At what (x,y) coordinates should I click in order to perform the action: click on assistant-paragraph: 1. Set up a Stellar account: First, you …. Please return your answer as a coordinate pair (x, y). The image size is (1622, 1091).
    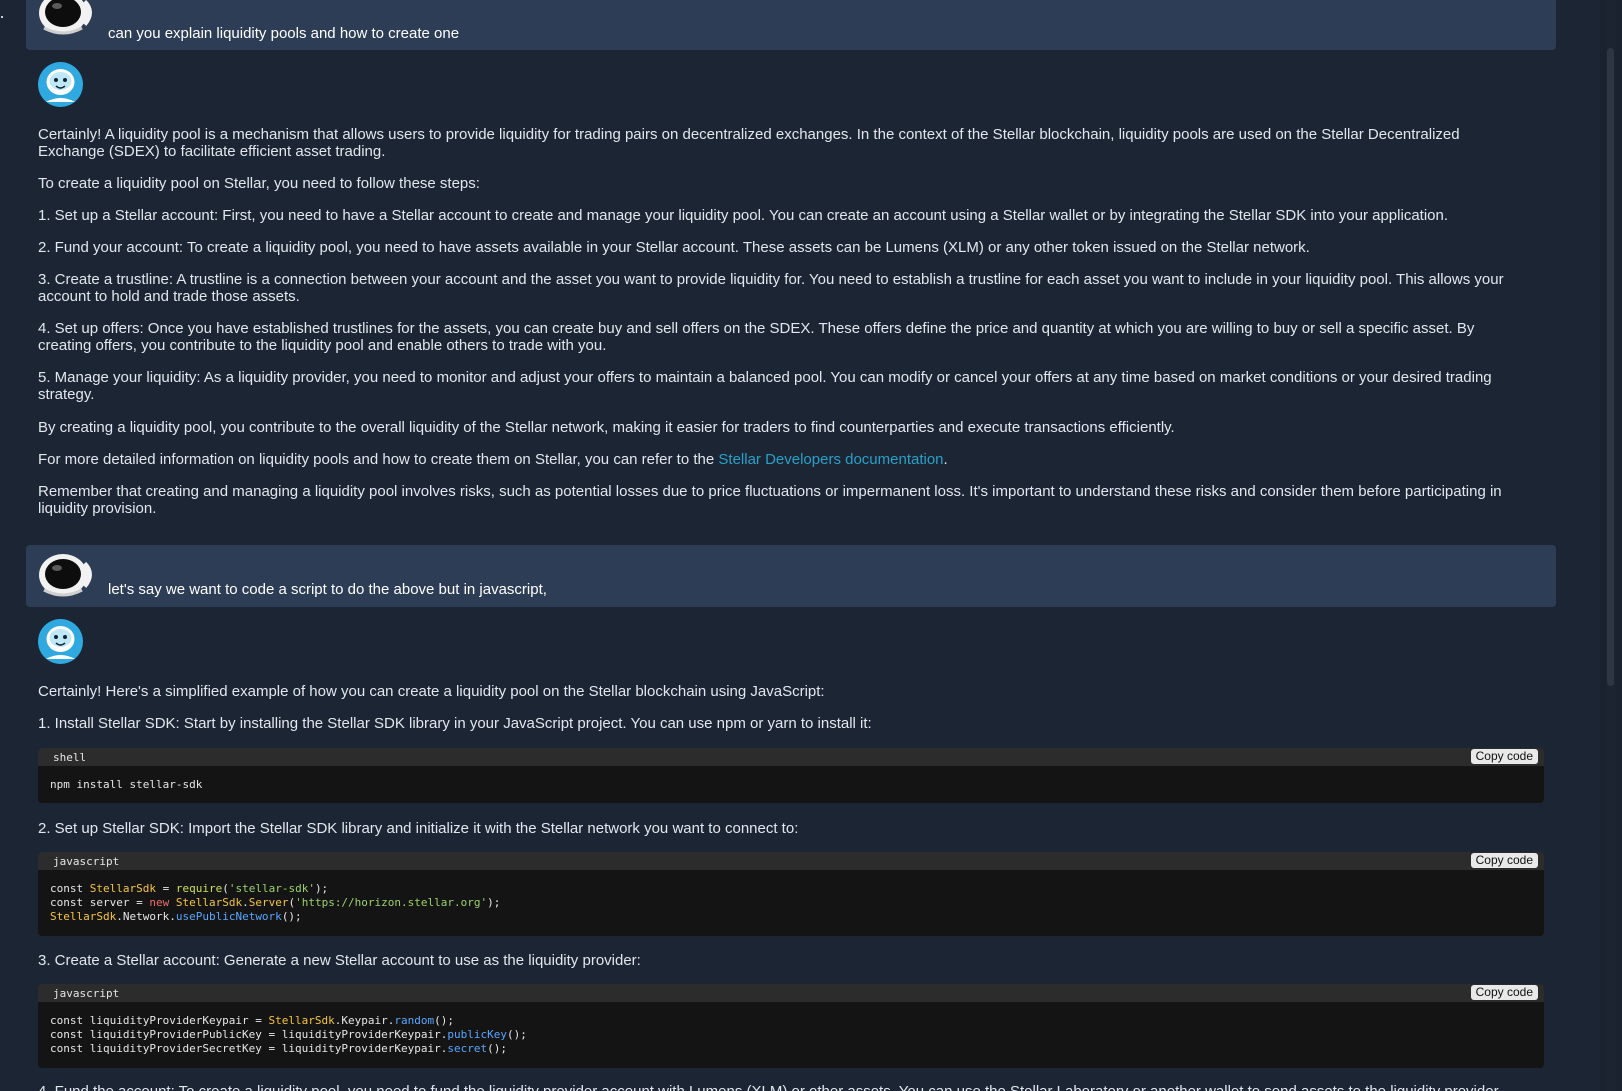
    Looking at the image, I should click on (743, 215).